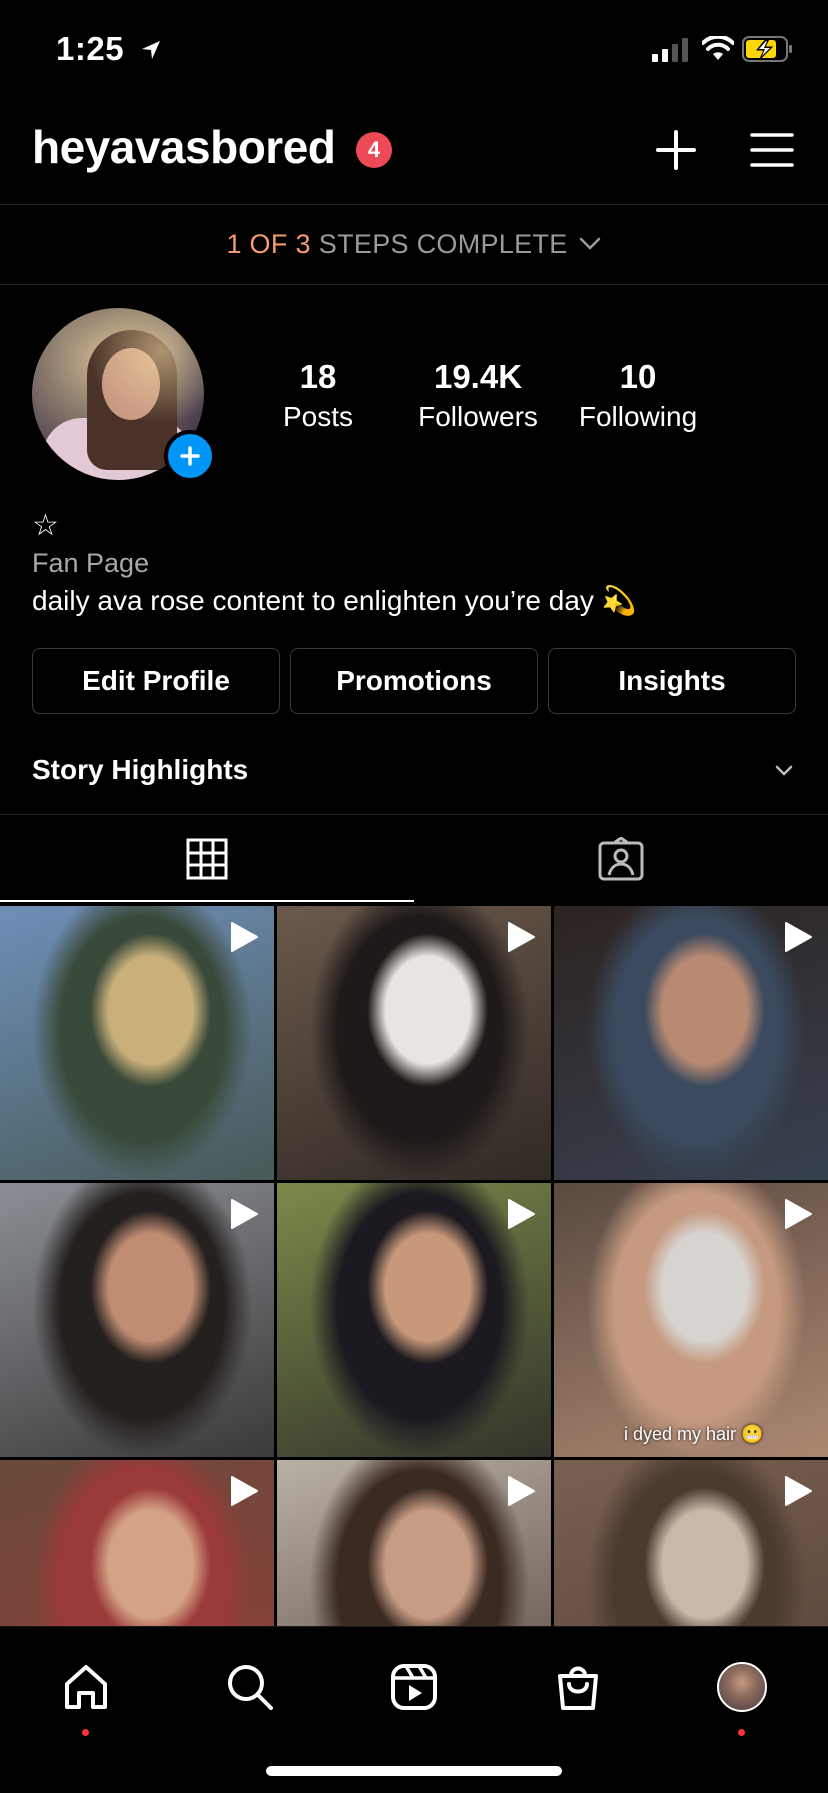  What do you see at coordinates (478, 376) in the screenshot?
I see `followers-count: 19.4K` at bounding box center [478, 376].